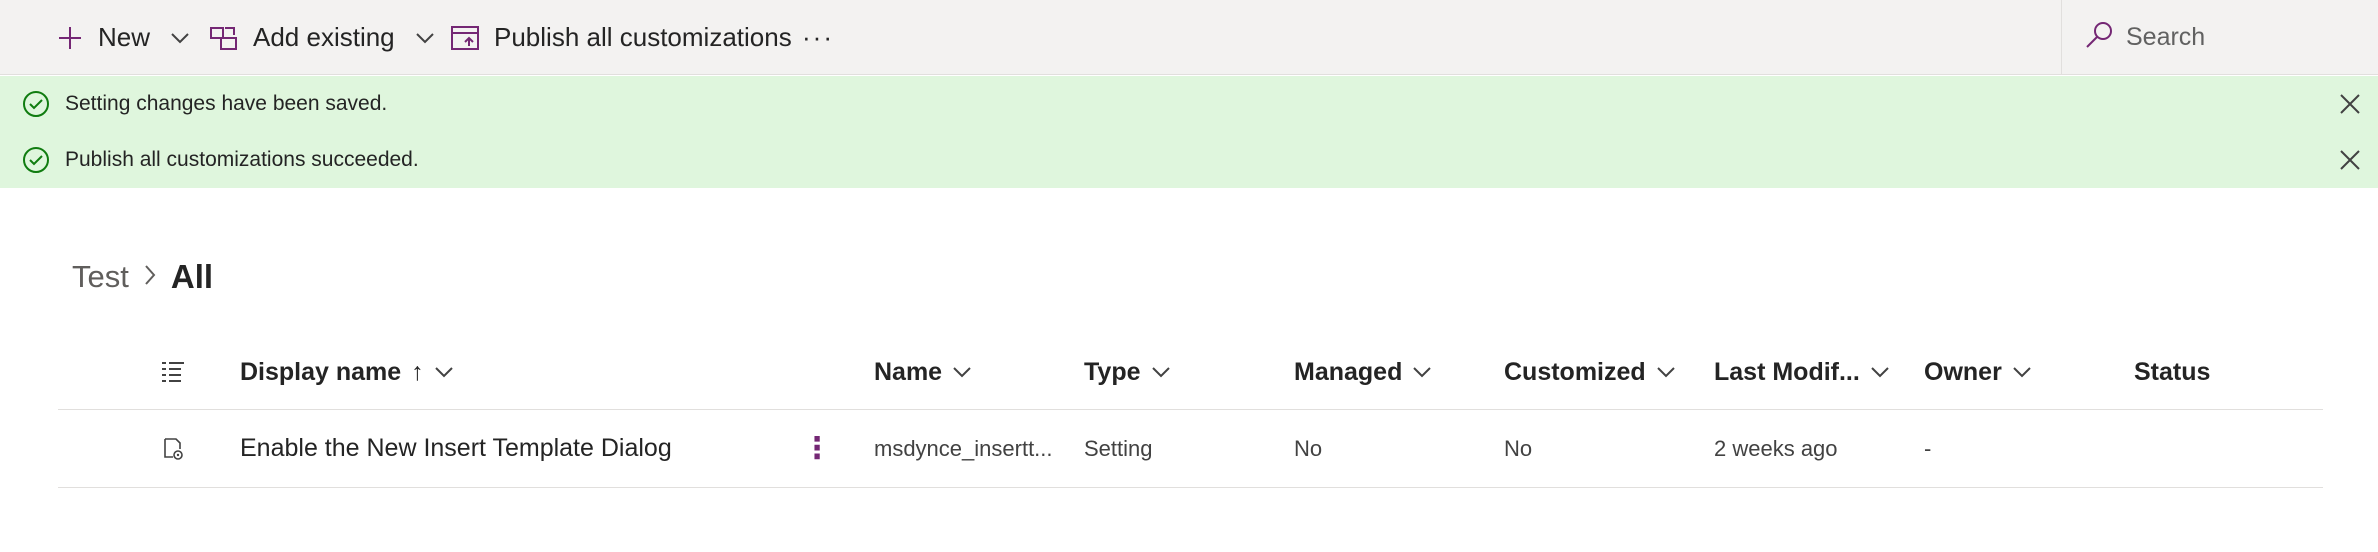 This screenshot has height=552, width=2378. Describe the element at coordinates (226, 103) in the screenshot. I see `notification-text: Setting changes have been saved.` at that location.